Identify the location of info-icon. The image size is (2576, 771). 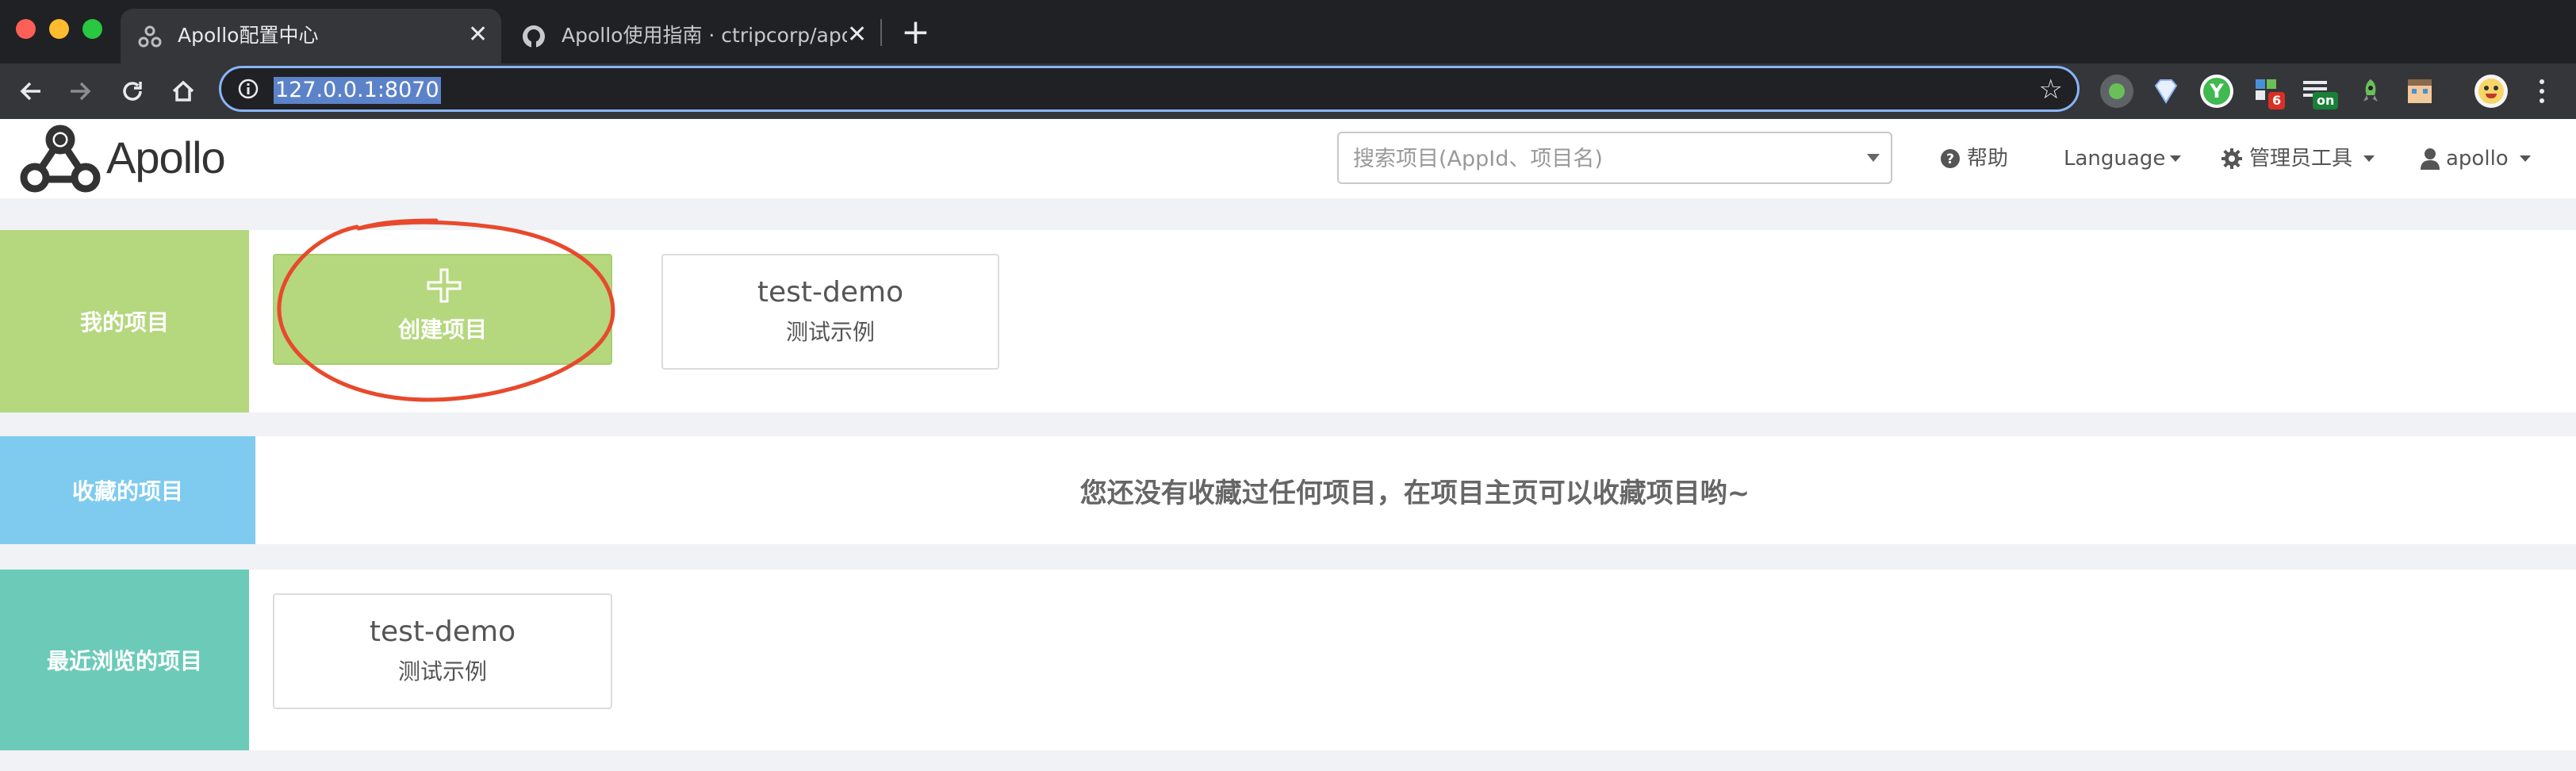
(248, 89).